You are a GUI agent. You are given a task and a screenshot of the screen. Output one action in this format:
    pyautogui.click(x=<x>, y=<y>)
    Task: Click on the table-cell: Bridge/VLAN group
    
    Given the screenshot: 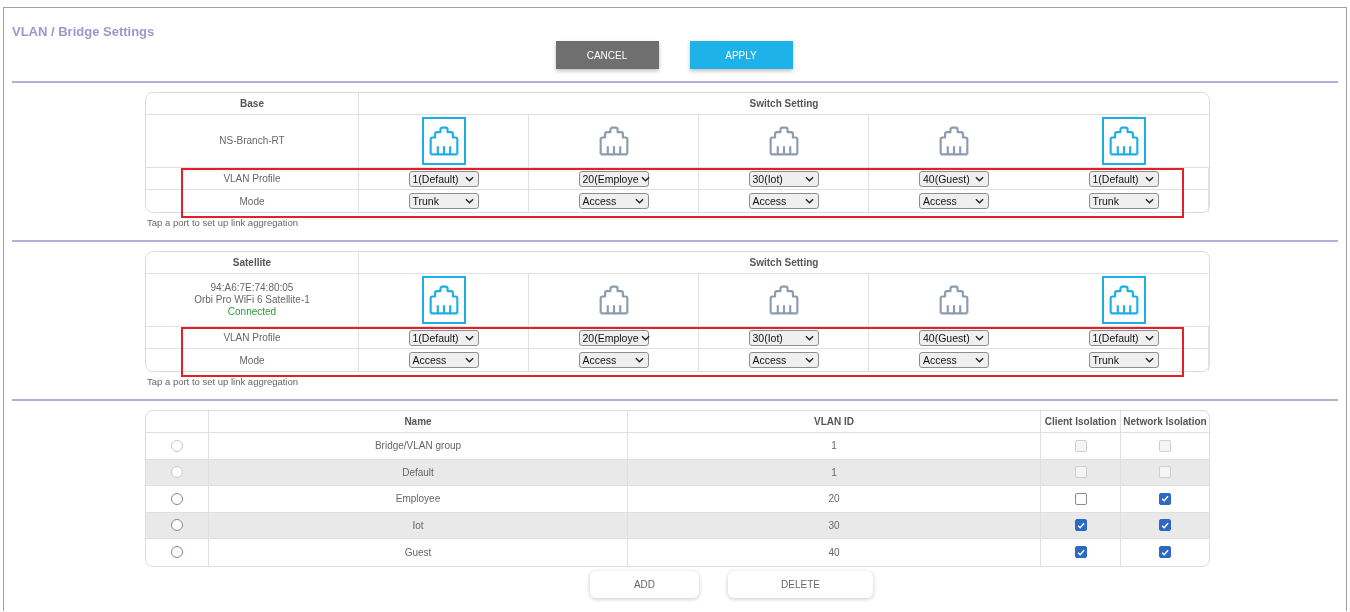 What is the action you would take?
    pyautogui.click(x=418, y=446)
    